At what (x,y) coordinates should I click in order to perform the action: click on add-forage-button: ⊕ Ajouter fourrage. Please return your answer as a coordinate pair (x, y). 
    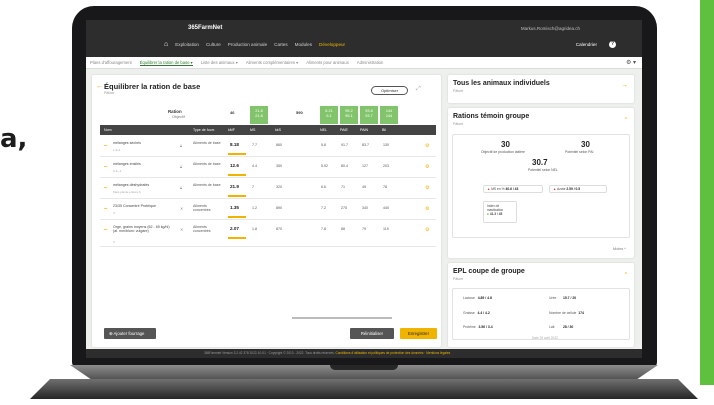
    Looking at the image, I should click on (130, 333).